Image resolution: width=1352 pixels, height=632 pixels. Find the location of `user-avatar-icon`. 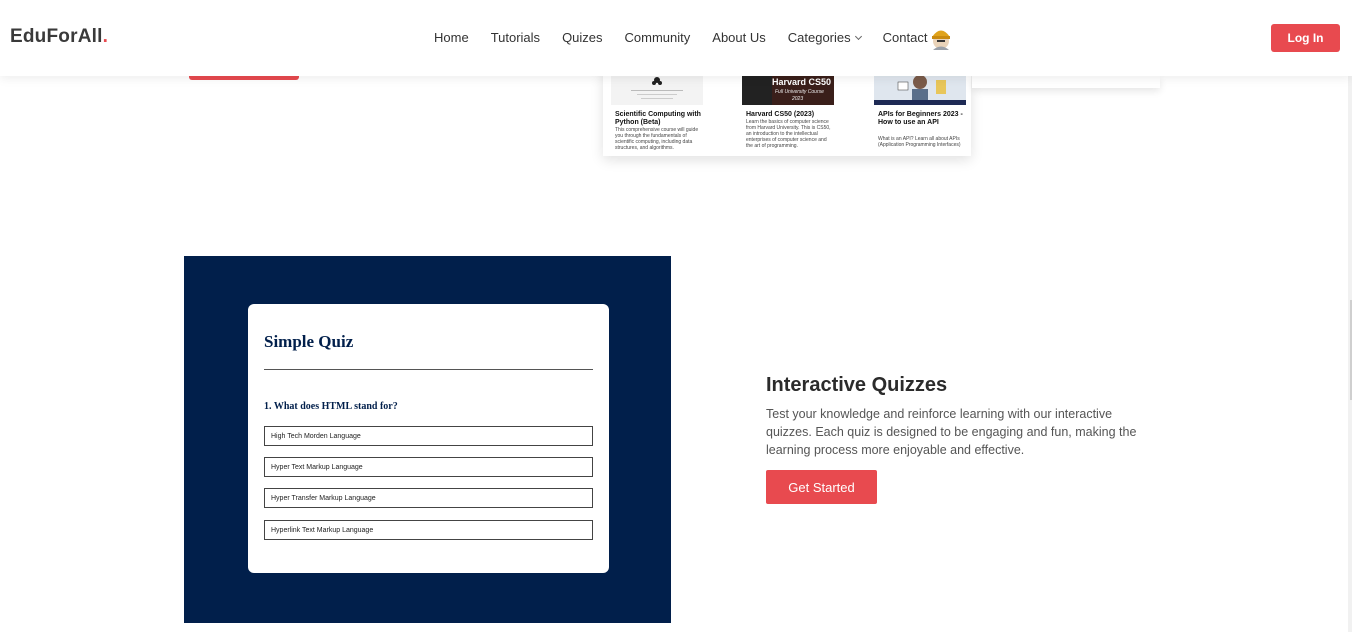

user-avatar-icon is located at coordinates (941, 38).